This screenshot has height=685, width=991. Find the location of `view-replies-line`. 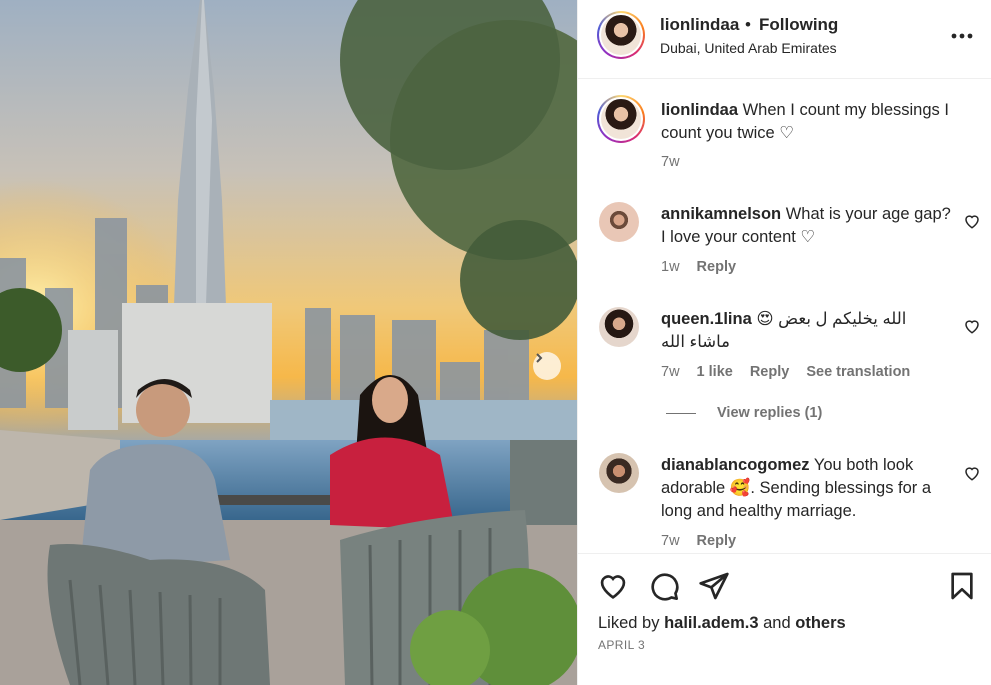

view-replies-line is located at coordinates (681, 413).